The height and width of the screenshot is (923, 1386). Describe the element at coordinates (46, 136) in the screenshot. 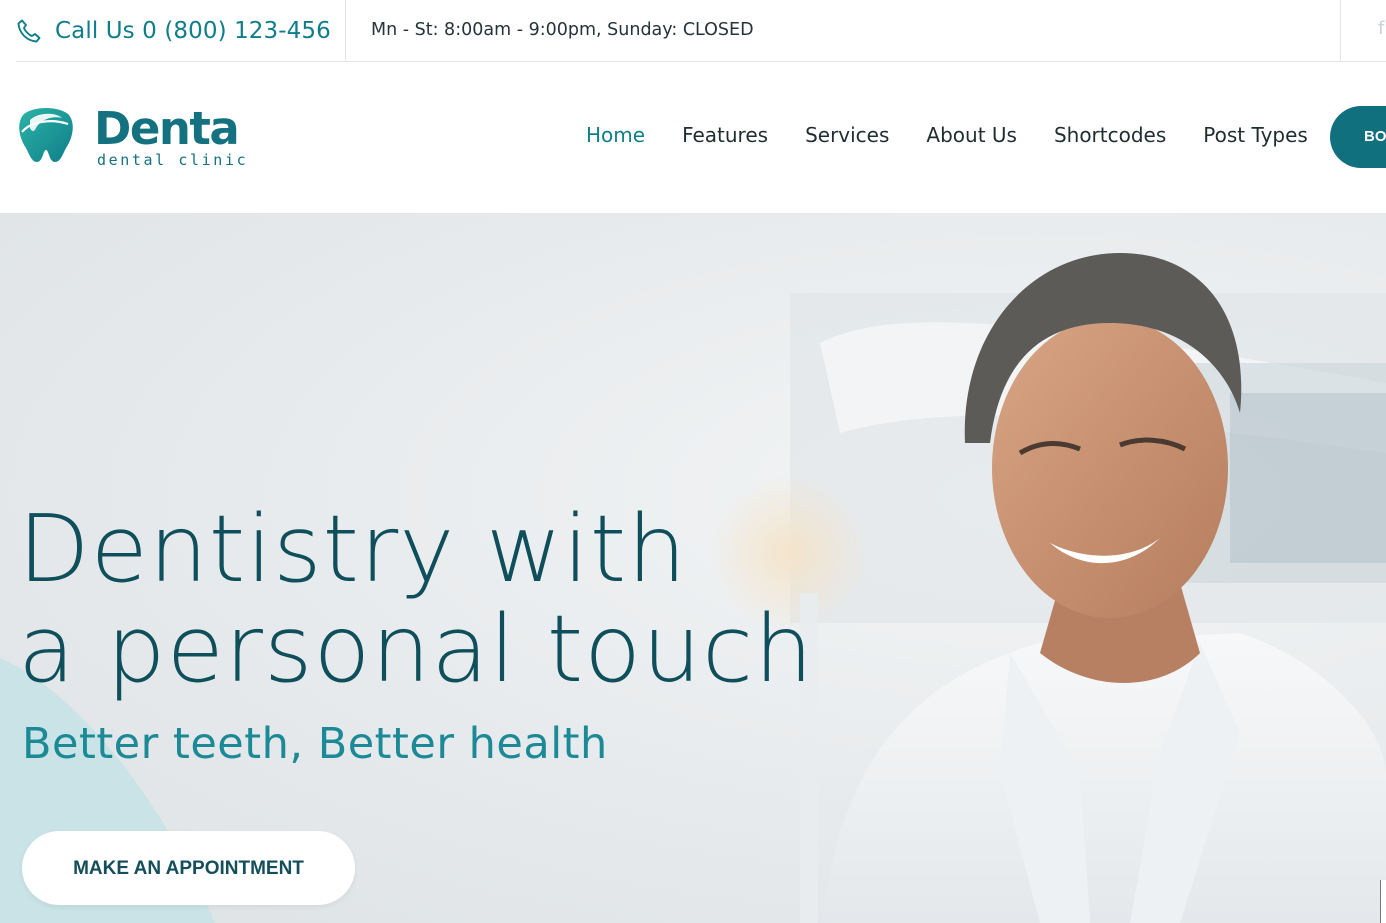

I see `tooth-logo-icon` at that location.